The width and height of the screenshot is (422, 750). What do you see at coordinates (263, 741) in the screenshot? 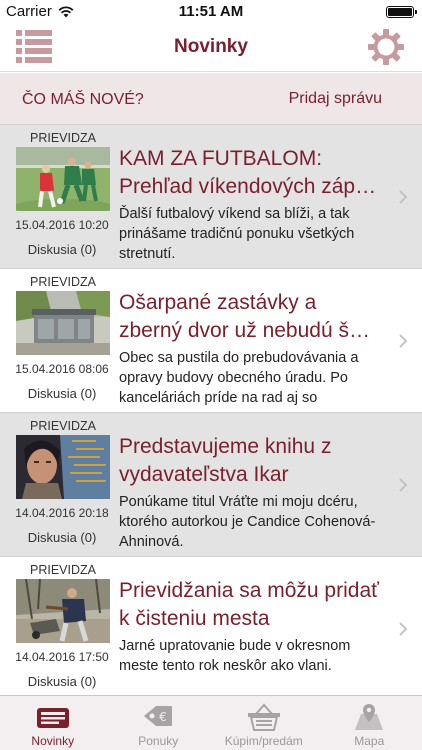
I see `tab-label: Kúpim/predám` at bounding box center [263, 741].